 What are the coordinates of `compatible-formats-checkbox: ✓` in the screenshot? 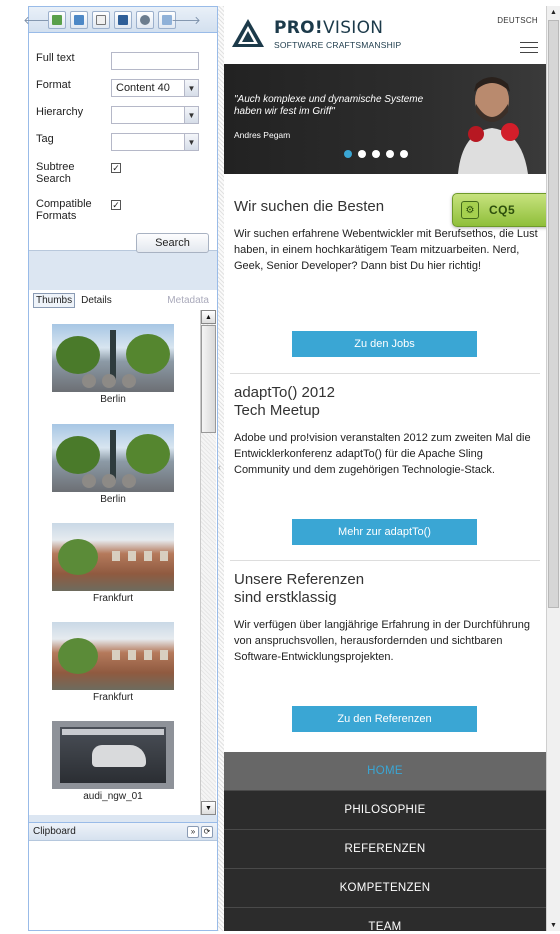 It's located at (116, 205).